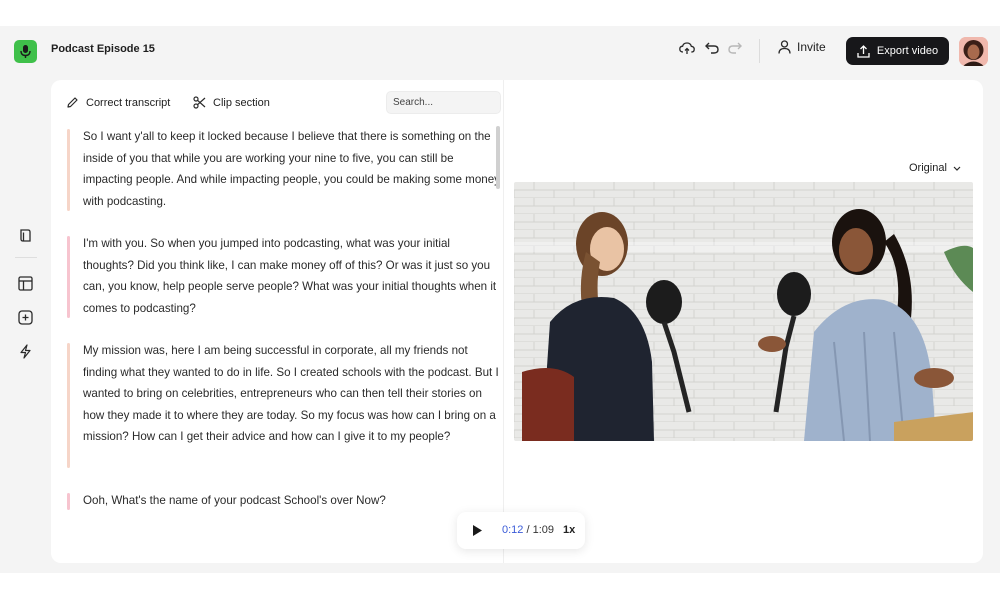 This screenshot has height=600, width=1000. Describe the element at coordinates (443, 102) in the screenshot. I see `search-input` at that location.